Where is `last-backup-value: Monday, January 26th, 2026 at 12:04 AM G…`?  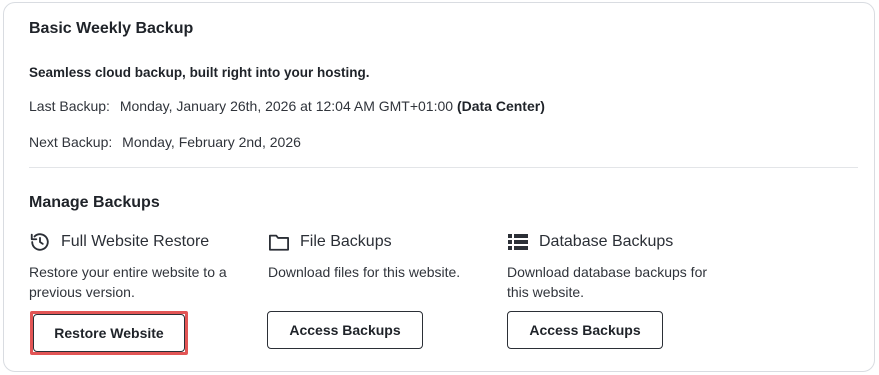
last-backup-value: Monday, January 26th, 2026 at 12:04 AM G… is located at coordinates (286, 106).